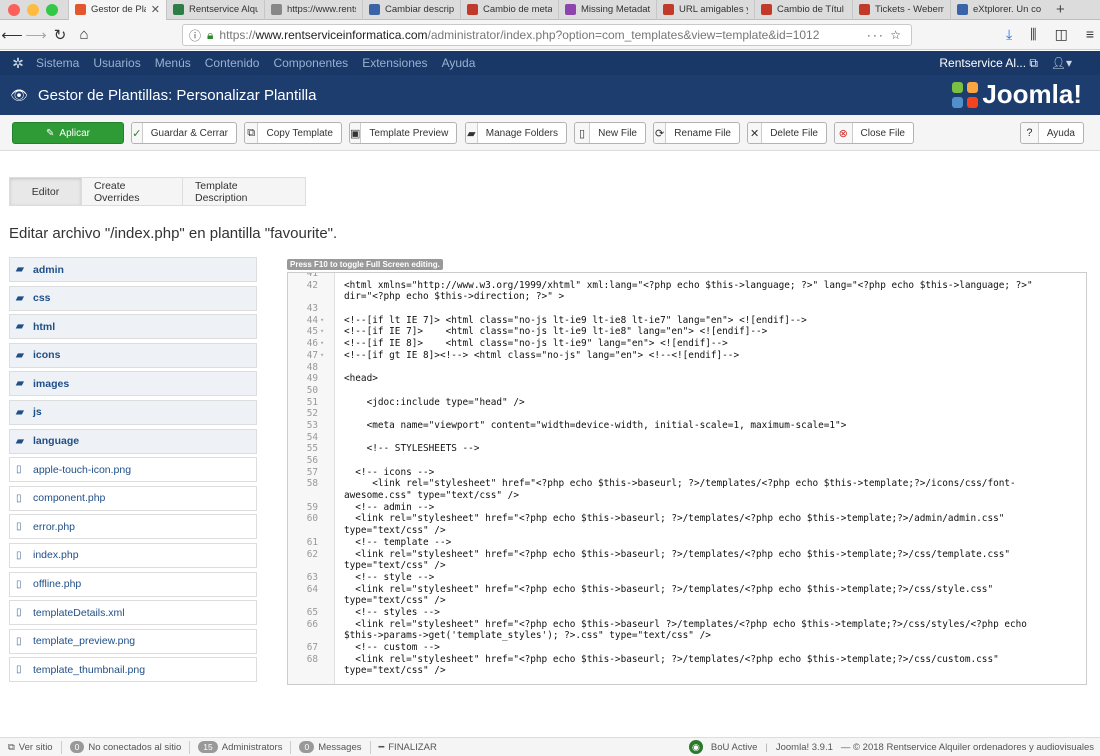 This screenshot has width=1100, height=756. What do you see at coordinates (787, 133) in the screenshot?
I see `delete-file-button: ✕ Delete File` at bounding box center [787, 133].